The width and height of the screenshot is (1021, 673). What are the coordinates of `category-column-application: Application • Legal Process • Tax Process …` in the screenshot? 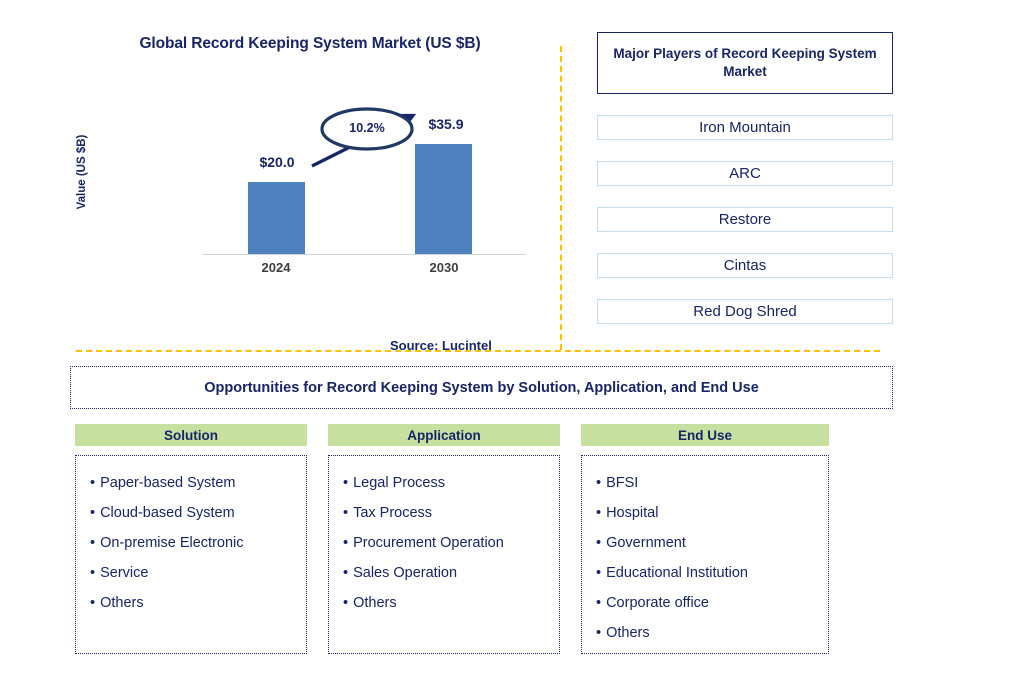 It's located at (444, 539).